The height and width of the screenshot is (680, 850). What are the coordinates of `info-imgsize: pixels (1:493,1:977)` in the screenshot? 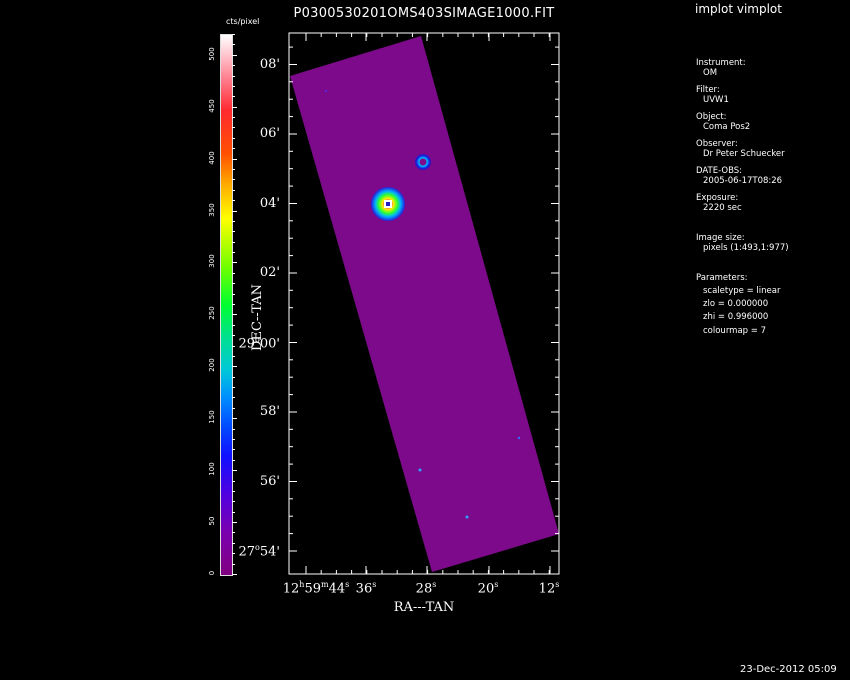 It's located at (746, 248).